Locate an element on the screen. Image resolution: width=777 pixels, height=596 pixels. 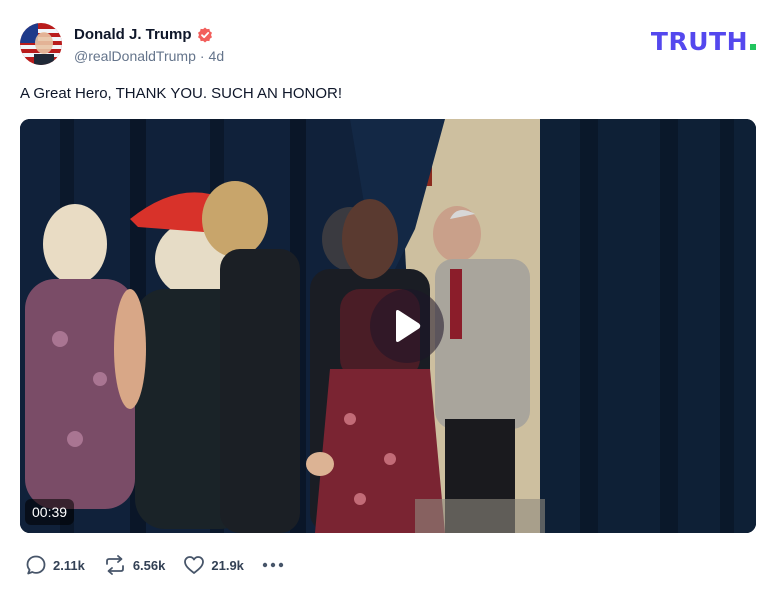
like-count: 21.9k is located at coordinates (227, 565).